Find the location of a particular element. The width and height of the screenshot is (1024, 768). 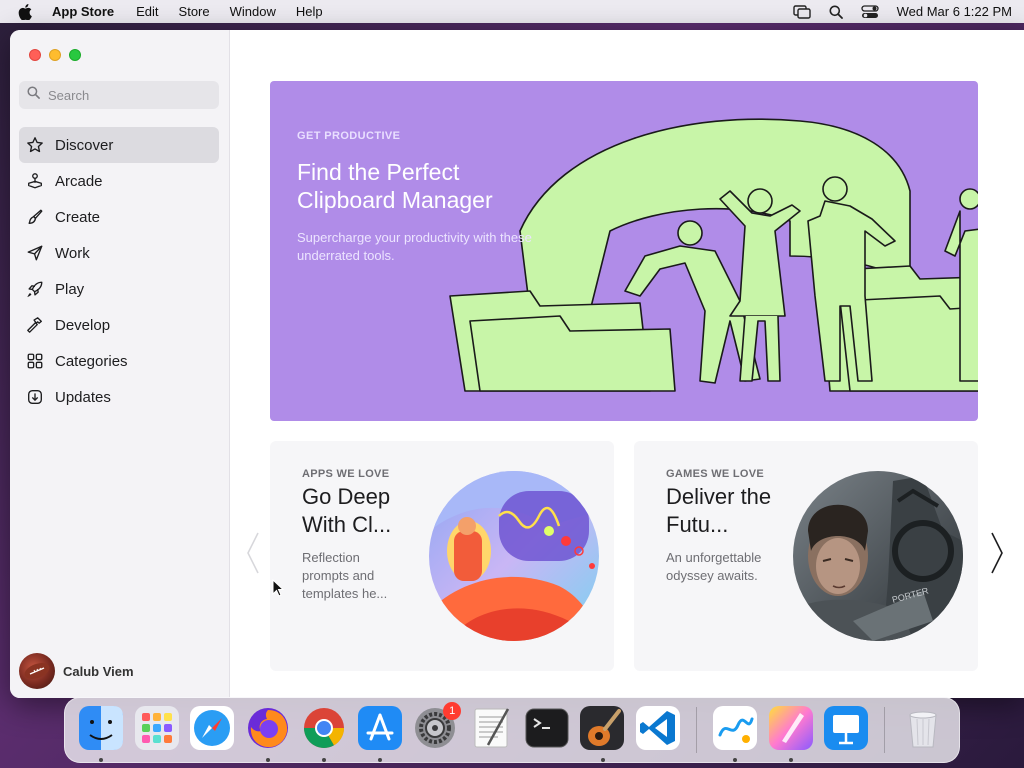

sidebar-item-play: Play is located at coordinates (119, 289).